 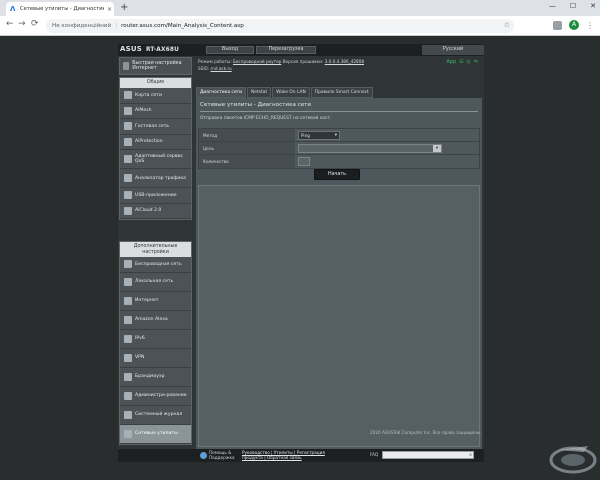 I want to click on sidebar-item-guest-network: Гостевая сеть, so click(x=155, y=127).